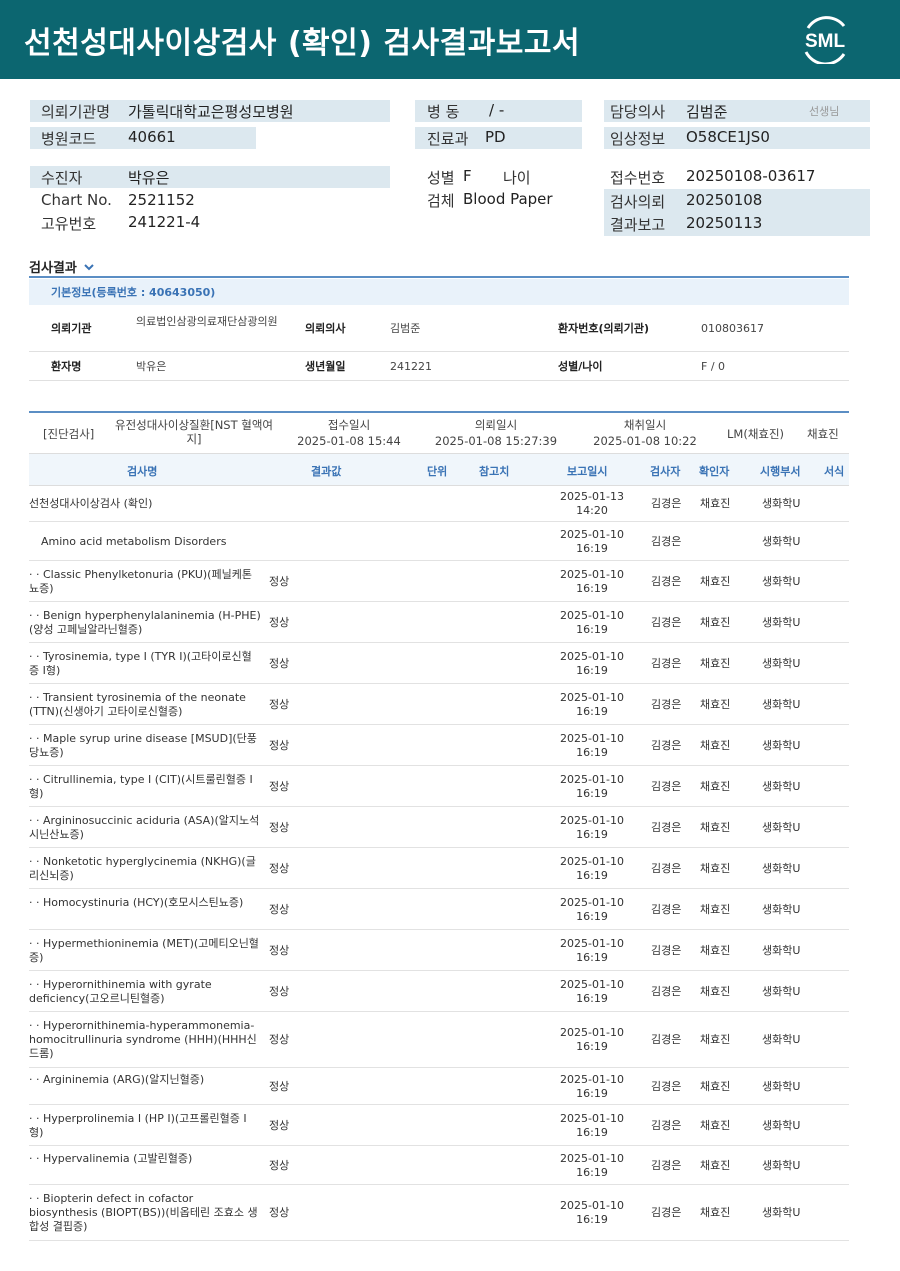 The height and width of the screenshot is (1271, 900). I want to click on report-time: 14:20, so click(592, 510).